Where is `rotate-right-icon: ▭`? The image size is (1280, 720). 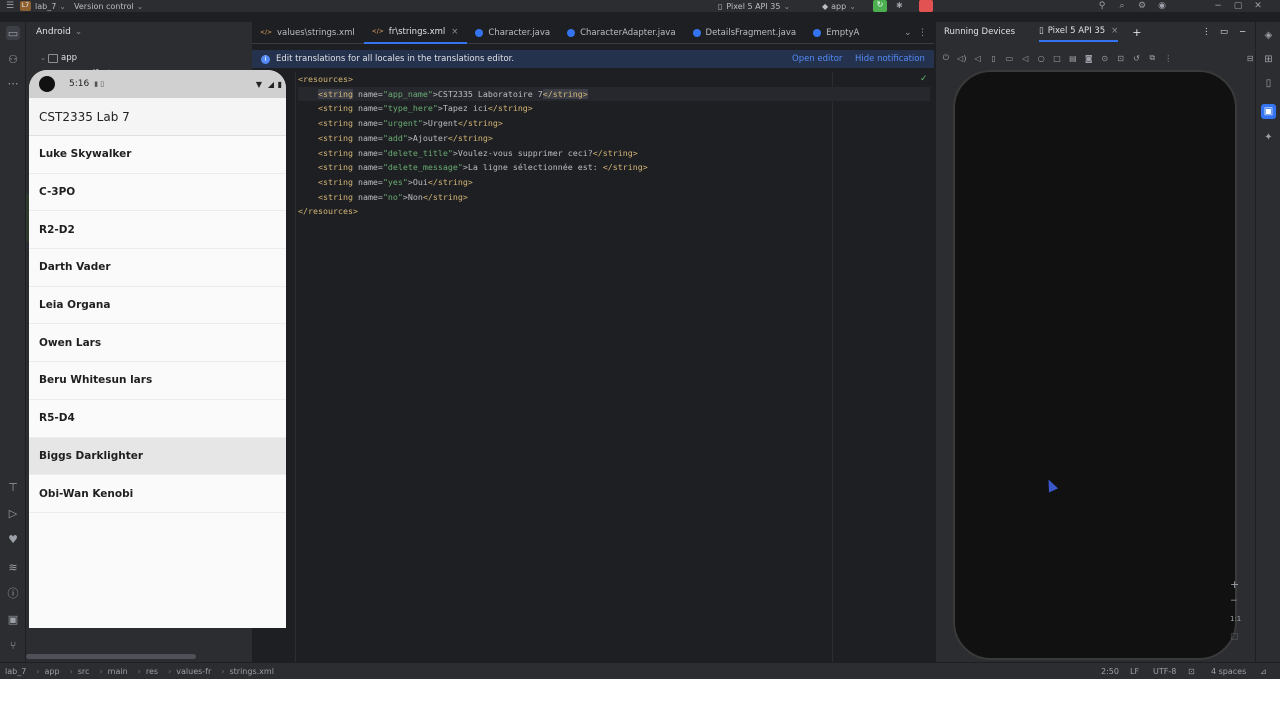 rotate-right-icon: ▭ is located at coordinates (1010, 58).